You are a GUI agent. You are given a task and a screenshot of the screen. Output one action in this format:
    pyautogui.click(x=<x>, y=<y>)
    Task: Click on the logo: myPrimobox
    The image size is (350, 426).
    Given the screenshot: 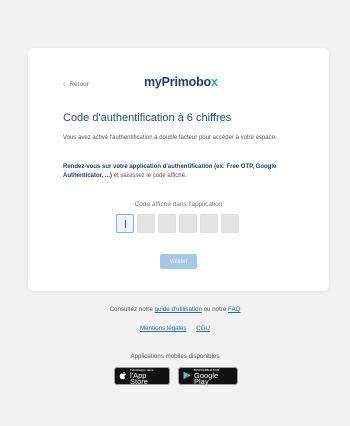 What is the action you would take?
    pyautogui.click(x=181, y=82)
    